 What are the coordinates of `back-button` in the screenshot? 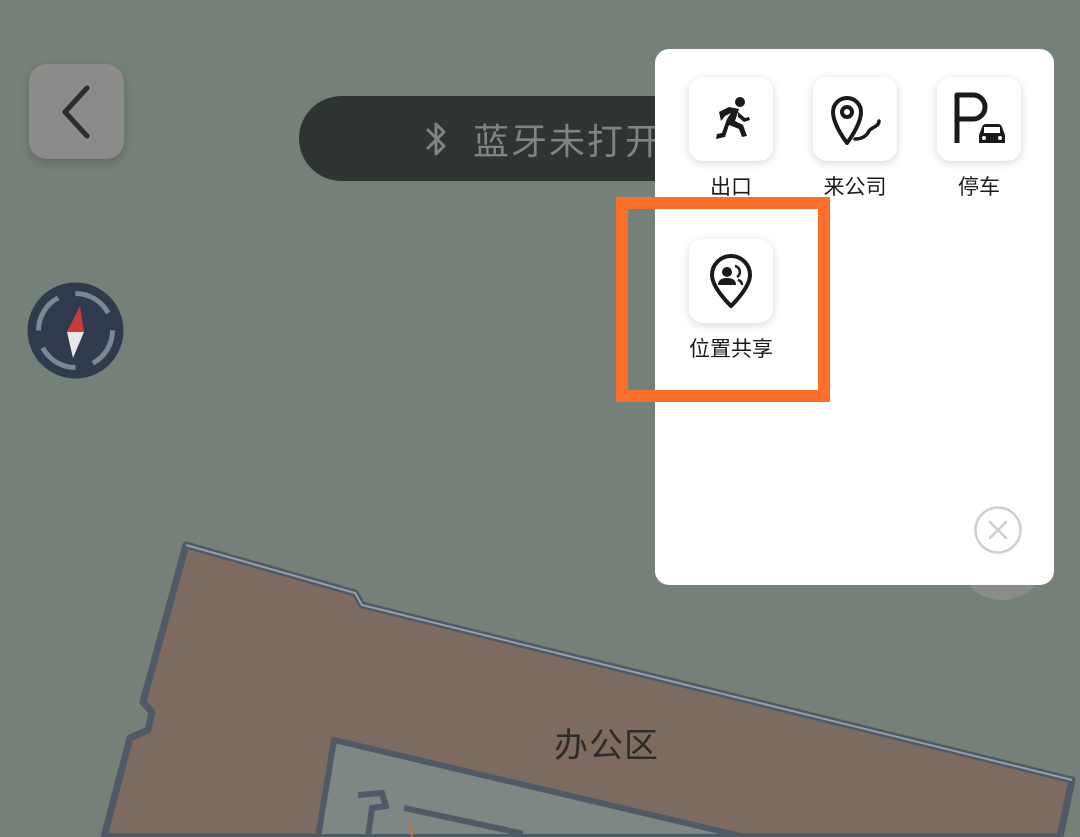 It's located at (76, 111).